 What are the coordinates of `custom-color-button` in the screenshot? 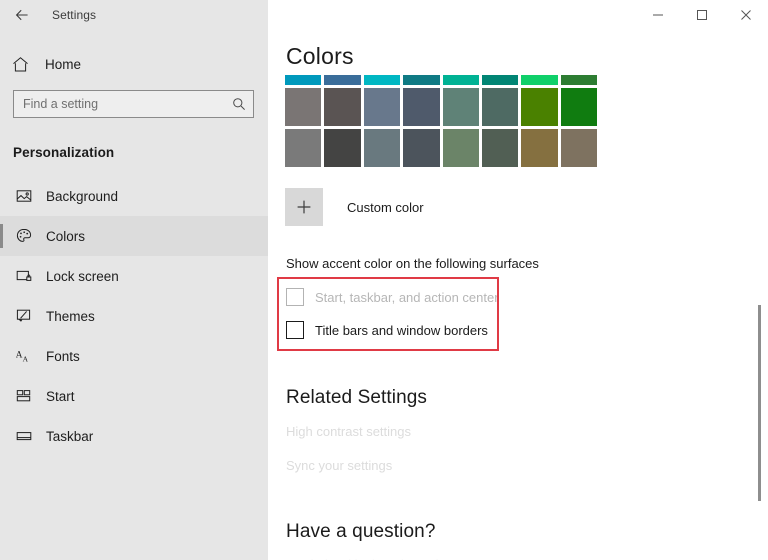 It's located at (304, 207).